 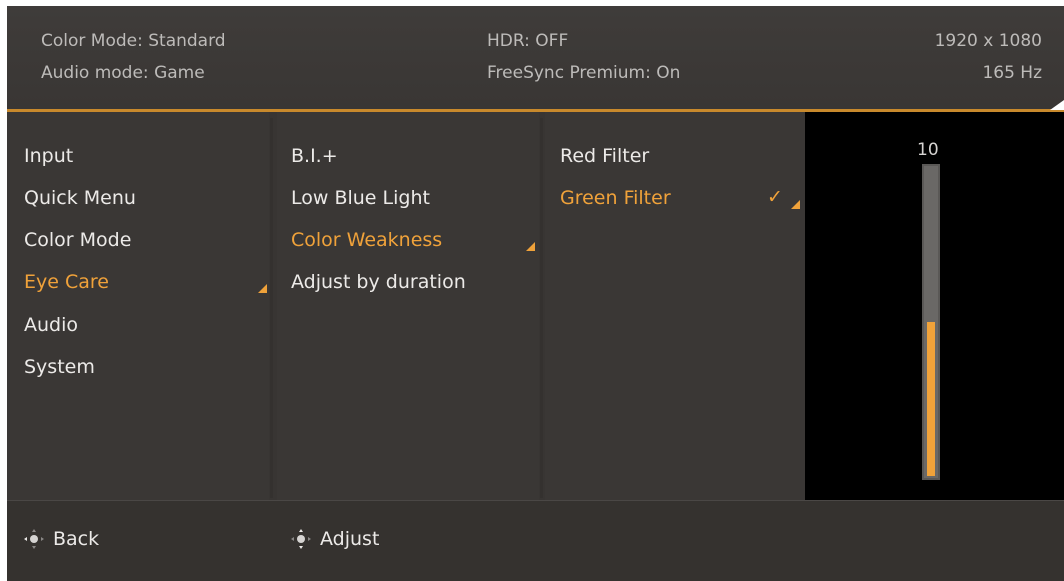 What do you see at coordinates (301, 539) in the screenshot?
I see `joystick-up-down-icon` at bounding box center [301, 539].